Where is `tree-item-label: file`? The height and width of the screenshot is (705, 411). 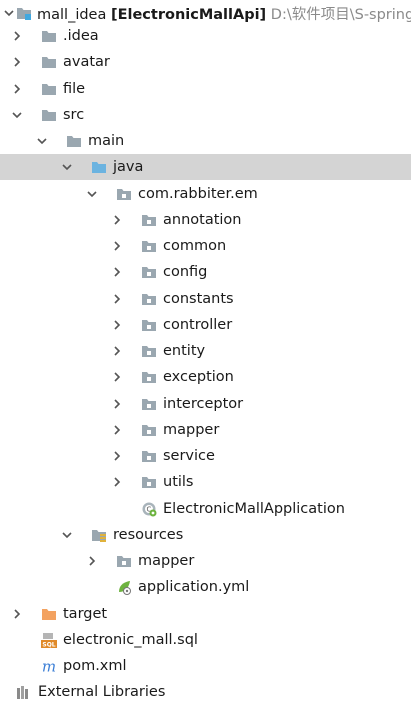 tree-item-label: file is located at coordinates (74, 89).